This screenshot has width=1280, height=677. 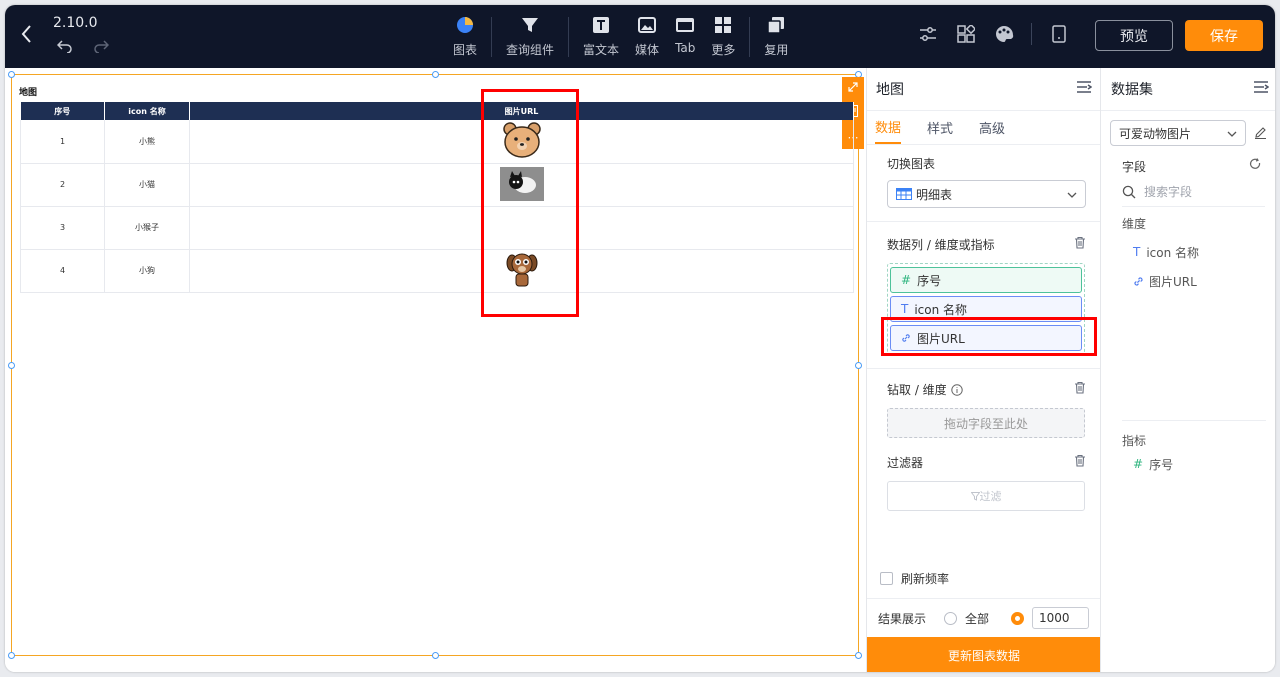 I want to click on dataset-select: 可爱动物图片, so click(x=1178, y=133).